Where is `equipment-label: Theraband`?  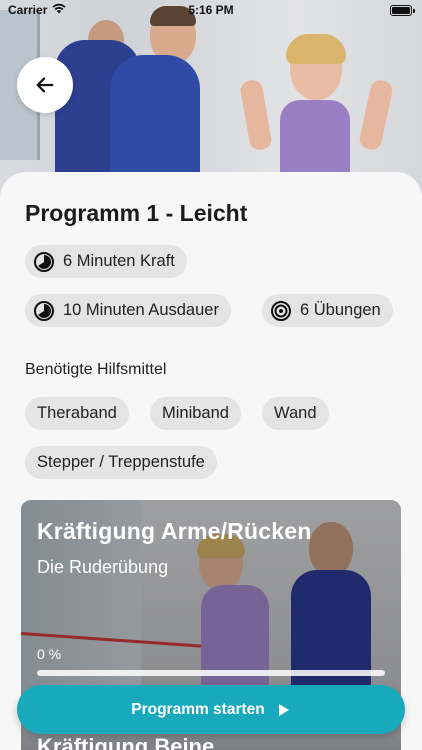
equipment-label: Theraband is located at coordinates (77, 413).